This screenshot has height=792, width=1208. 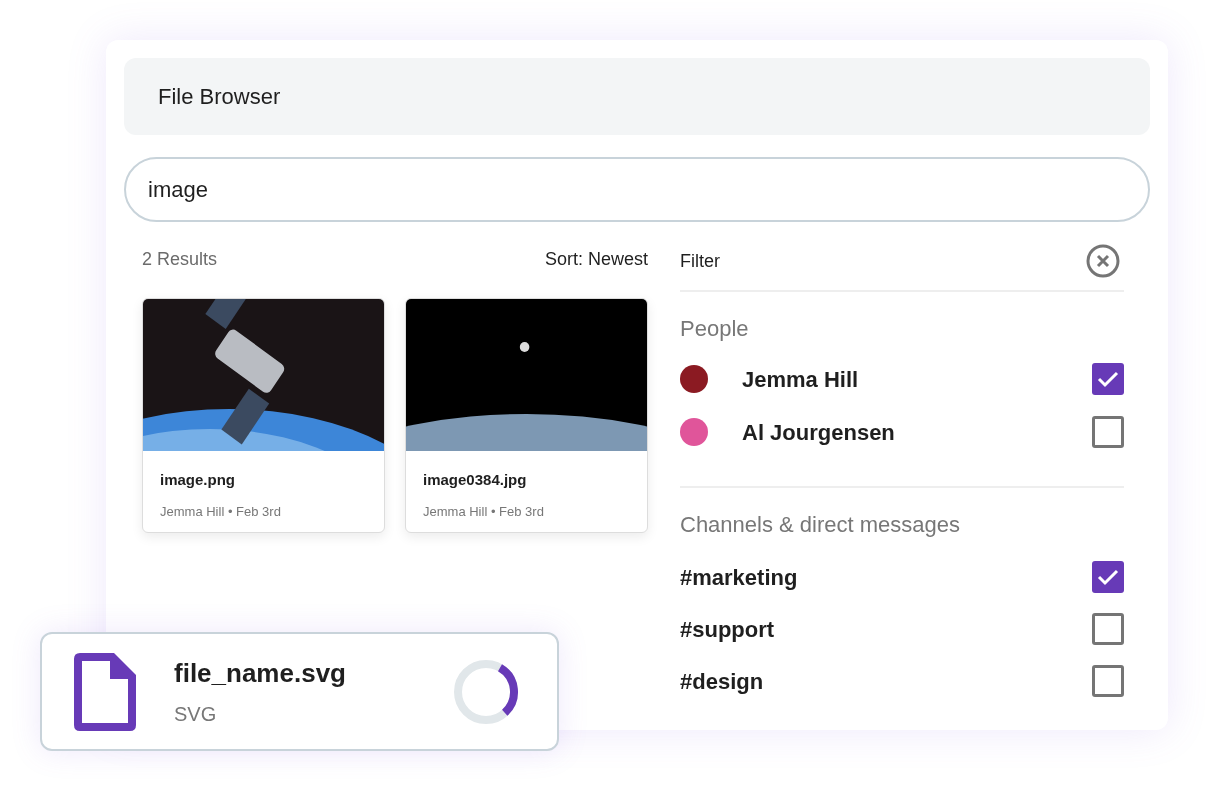 I want to click on person-name: Jemma Hill, so click(x=801, y=379).